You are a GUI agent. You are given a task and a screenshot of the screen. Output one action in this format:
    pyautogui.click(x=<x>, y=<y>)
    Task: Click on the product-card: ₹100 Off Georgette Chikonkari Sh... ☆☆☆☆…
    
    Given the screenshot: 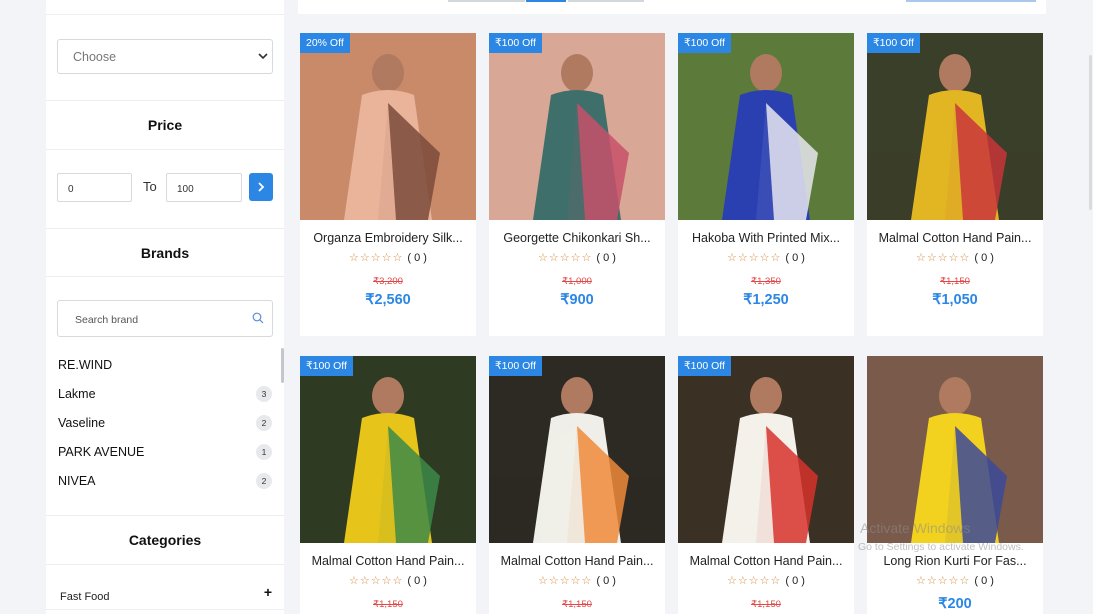 What is the action you would take?
    pyautogui.click(x=577, y=184)
    